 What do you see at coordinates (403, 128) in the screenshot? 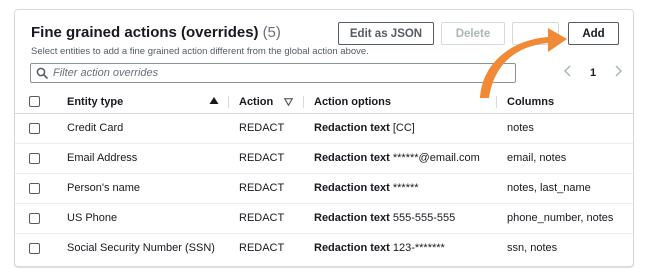
I see `option-value: [CC]` at bounding box center [403, 128].